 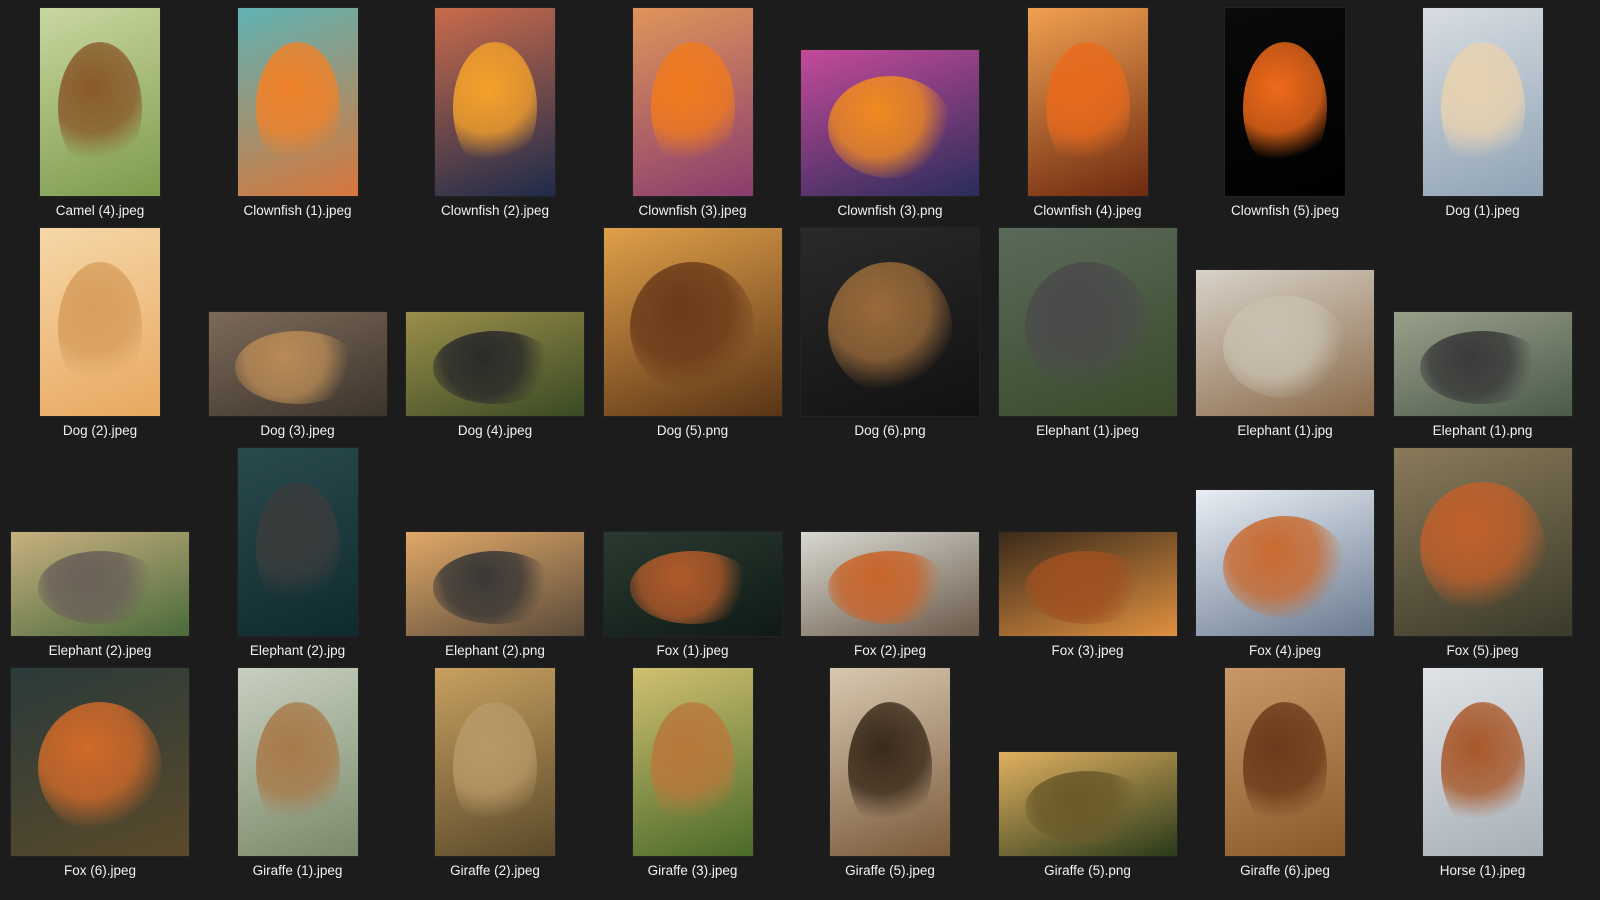 I want to click on file-name-label: Giraffe (5).jpeg, so click(x=890, y=870).